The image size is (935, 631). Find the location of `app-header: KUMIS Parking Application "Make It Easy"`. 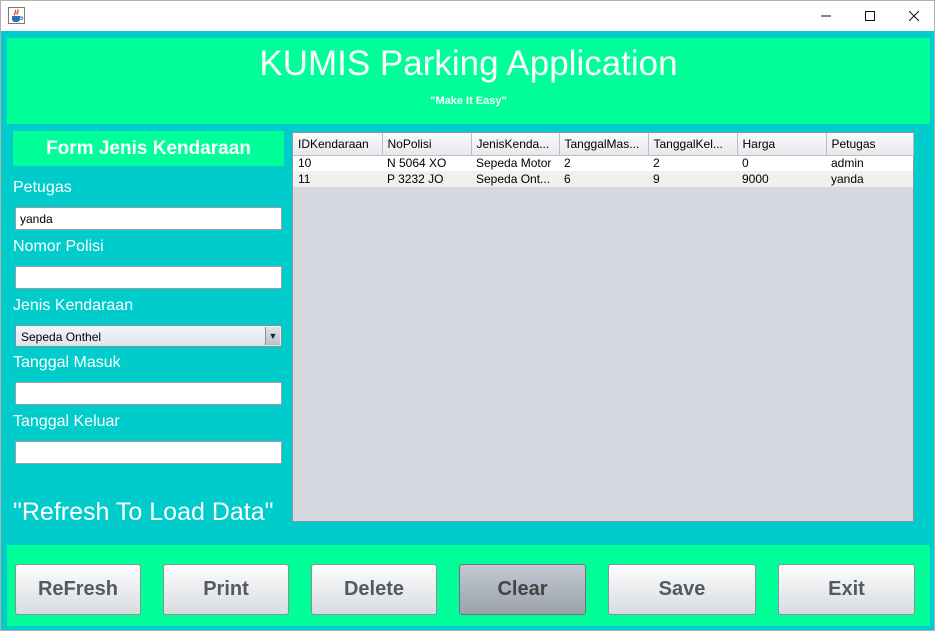

app-header: KUMIS Parking Application "Make It Easy" is located at coordinates (468, 81).